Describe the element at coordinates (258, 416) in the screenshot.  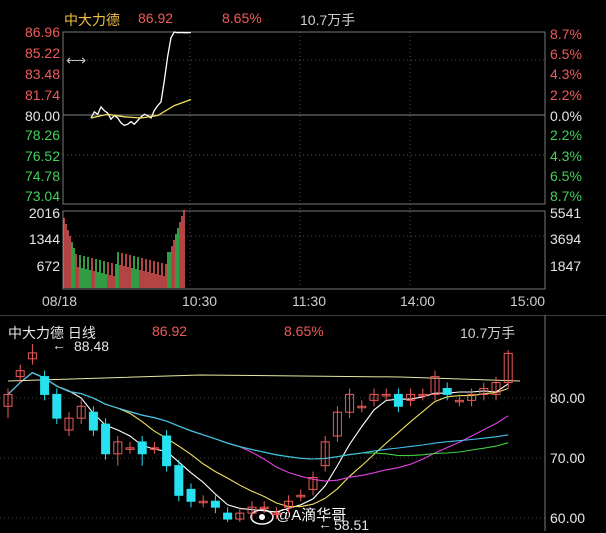
I see `ma-line` at that location.